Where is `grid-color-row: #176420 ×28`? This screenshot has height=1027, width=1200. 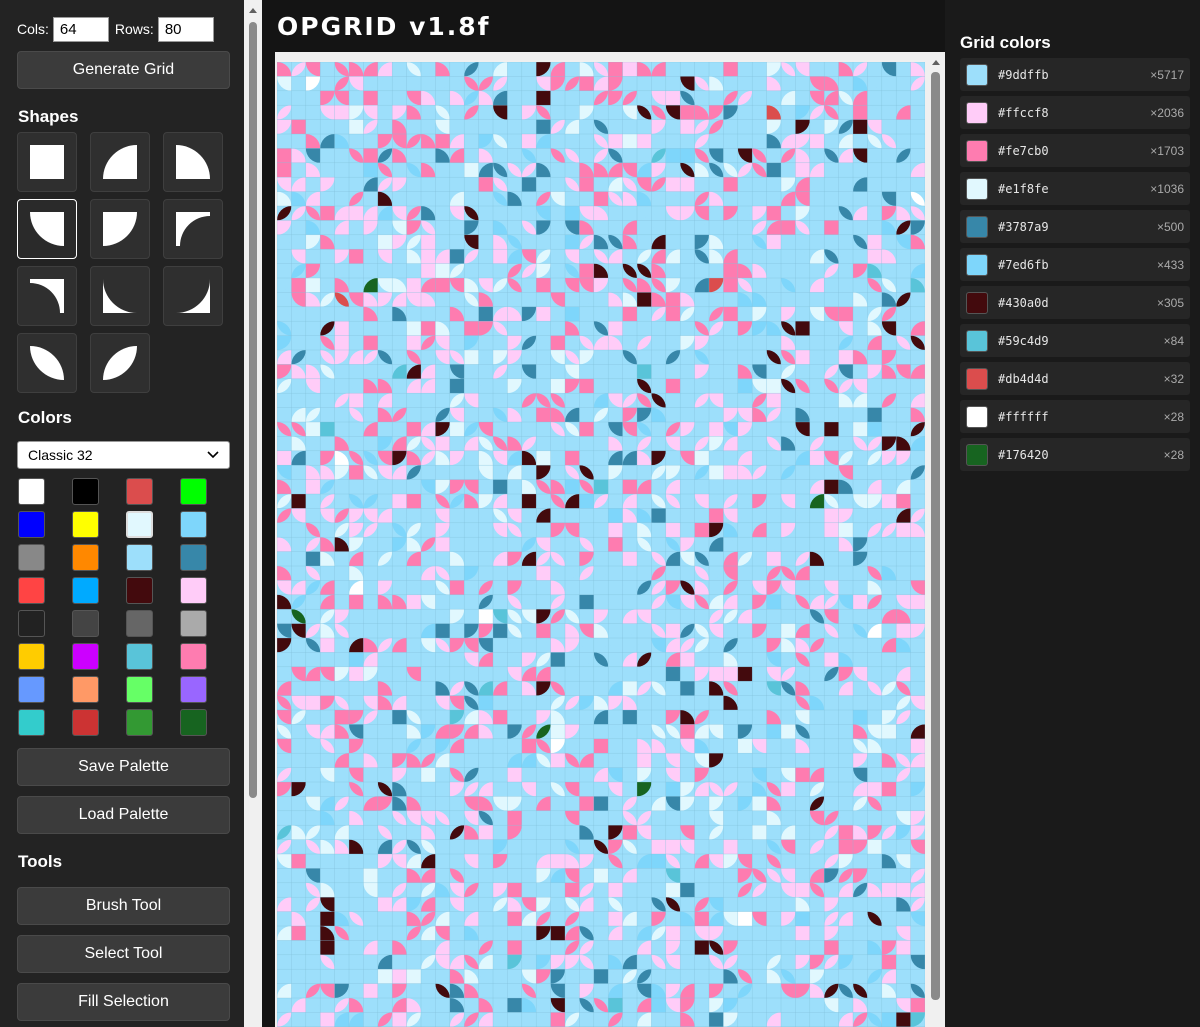 grid-color-row: #176420 ×28 is located at coordinates (1075, 454).